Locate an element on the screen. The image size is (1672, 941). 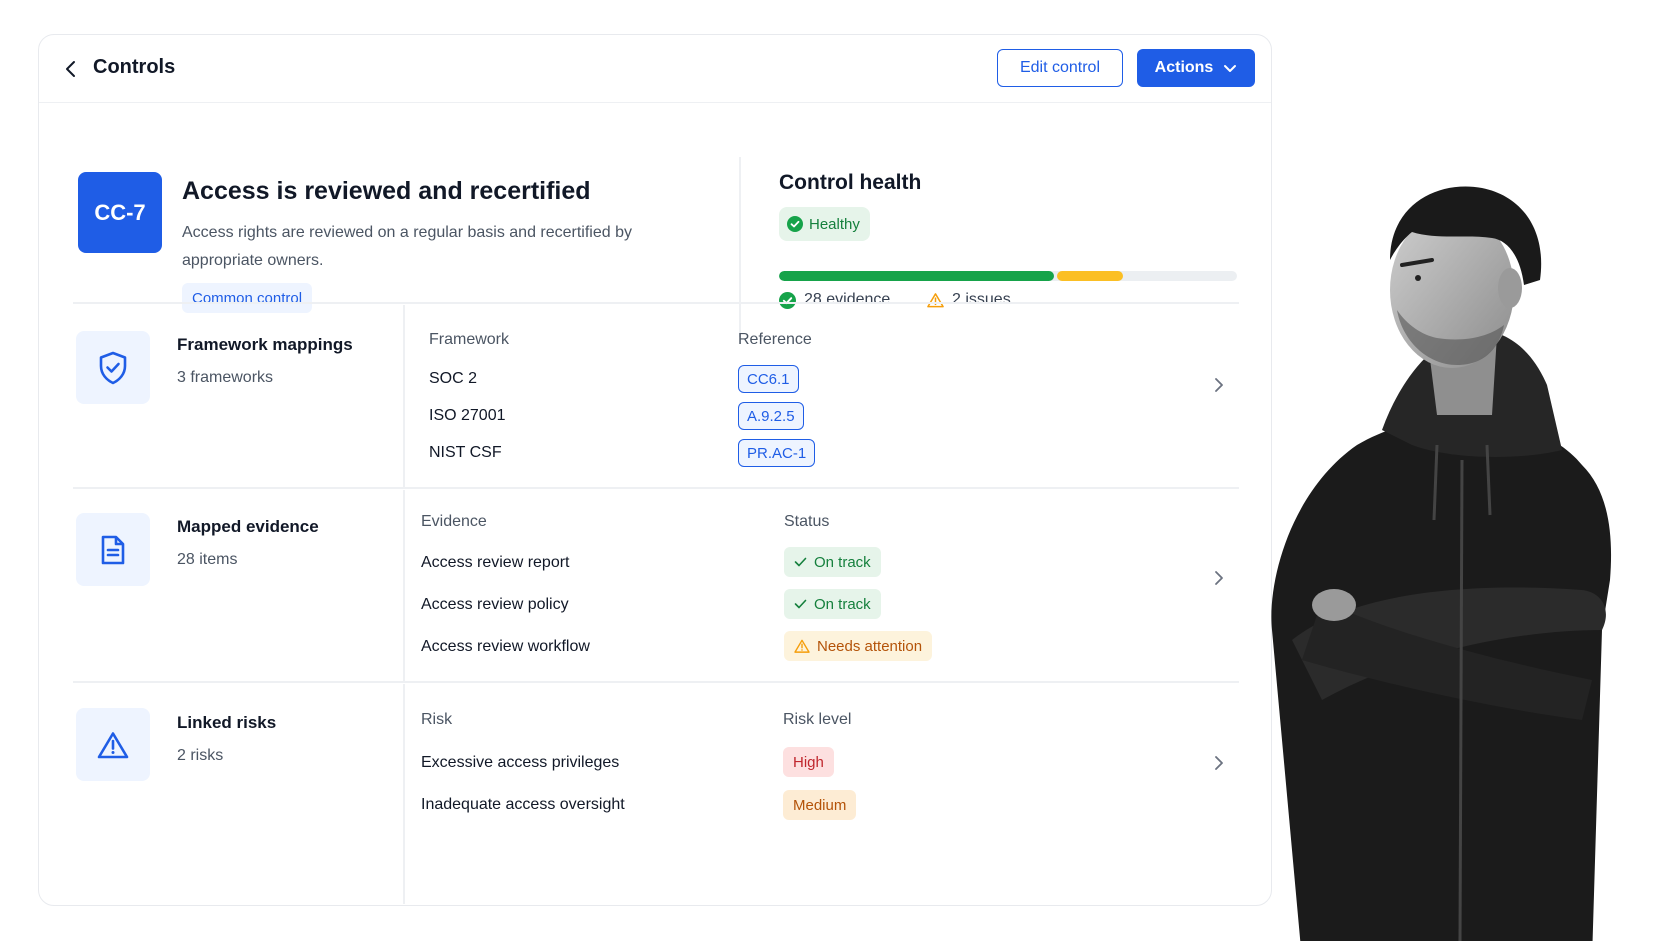
risk-level-badge: High is located at coordinates (808, 762).